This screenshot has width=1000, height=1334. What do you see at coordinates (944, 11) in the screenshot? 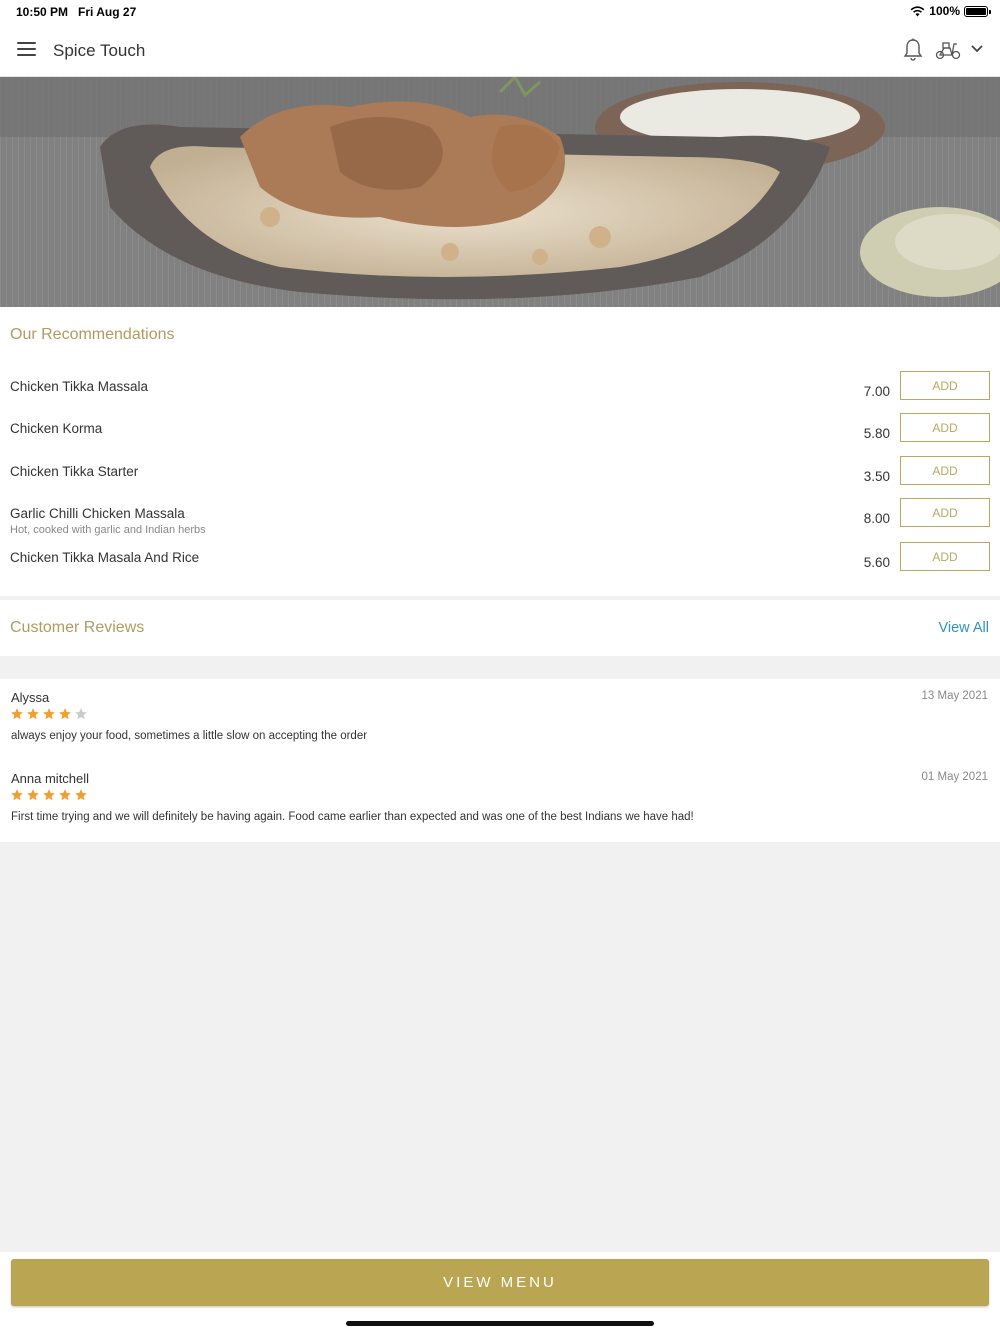
I see `battery-percent: 100%` at bounding box center [944, 11].